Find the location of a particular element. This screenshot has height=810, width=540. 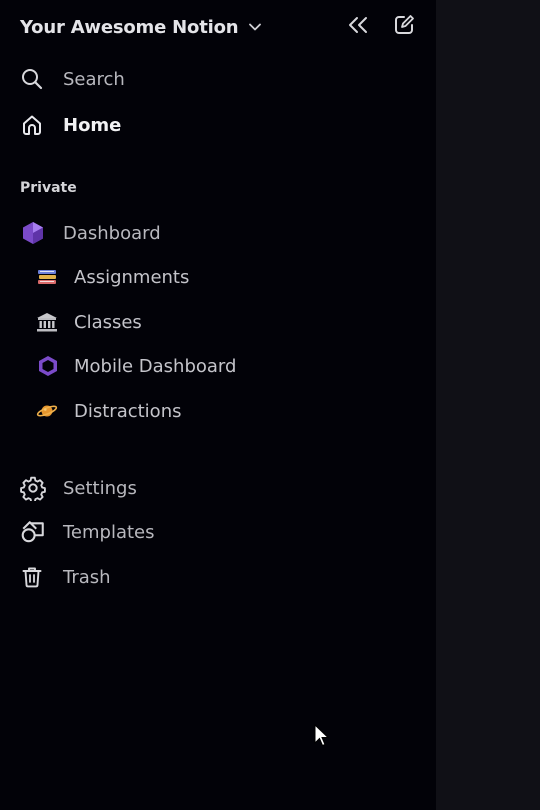

chevron-down-icon is located at coordinates (255, 27).